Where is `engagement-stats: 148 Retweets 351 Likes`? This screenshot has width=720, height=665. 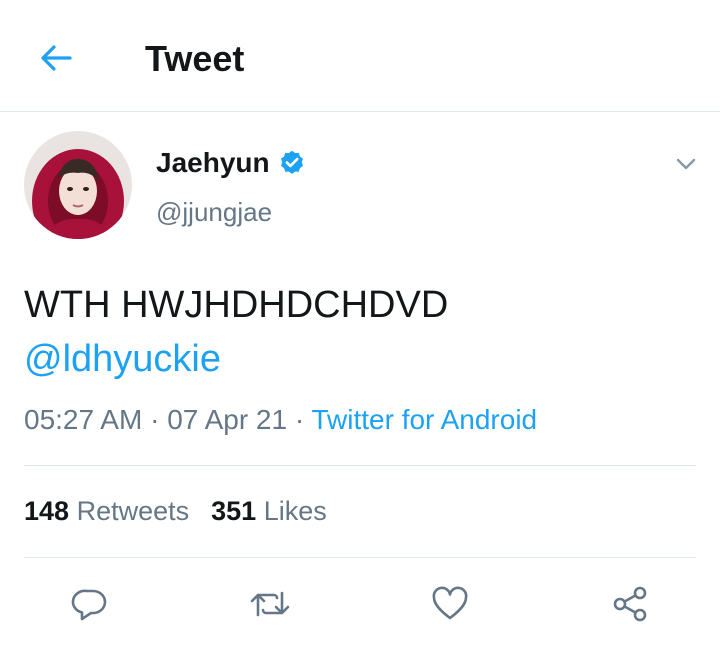 engagement-stats: 148 Retweets 351 Likes is located at coordinates (175, 511).